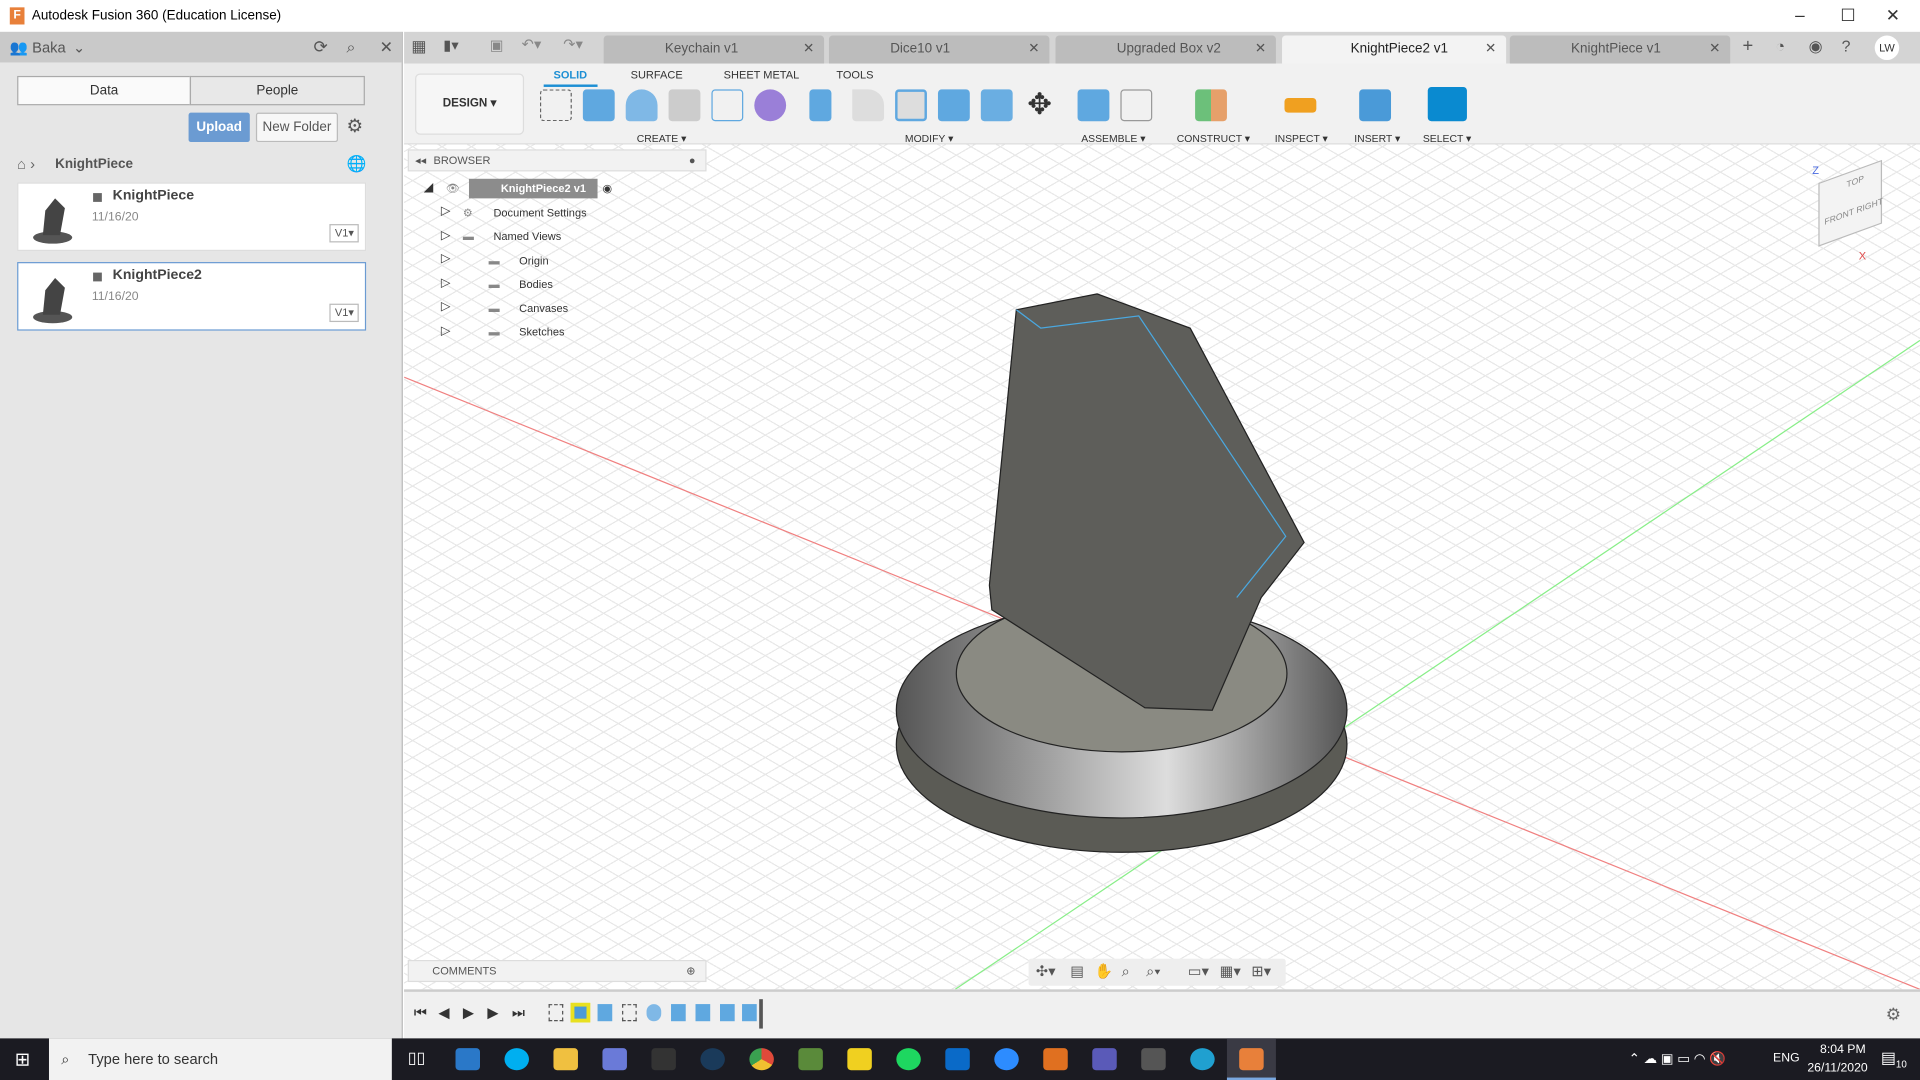 The height and width of the screenshot is (1080, 1920). Describe the element at coordinates (1153, 971) in the screenshot. I see `fit-icon: ⌕▾` at that location.